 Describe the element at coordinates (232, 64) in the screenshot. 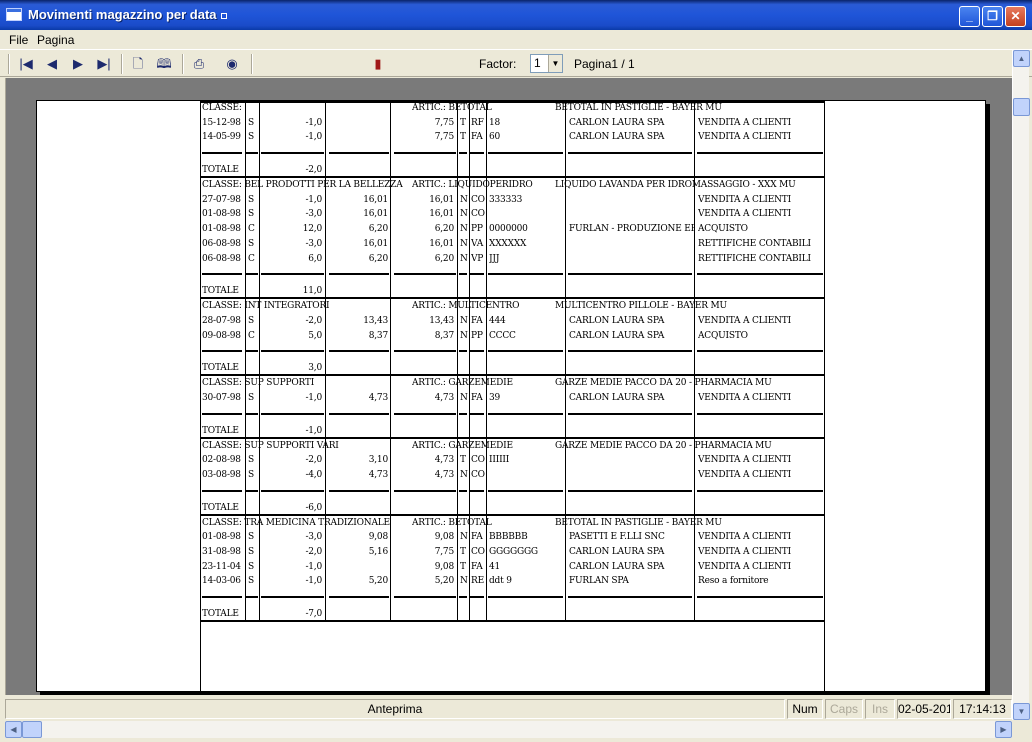

I see `export-icon: ◉` at that location.